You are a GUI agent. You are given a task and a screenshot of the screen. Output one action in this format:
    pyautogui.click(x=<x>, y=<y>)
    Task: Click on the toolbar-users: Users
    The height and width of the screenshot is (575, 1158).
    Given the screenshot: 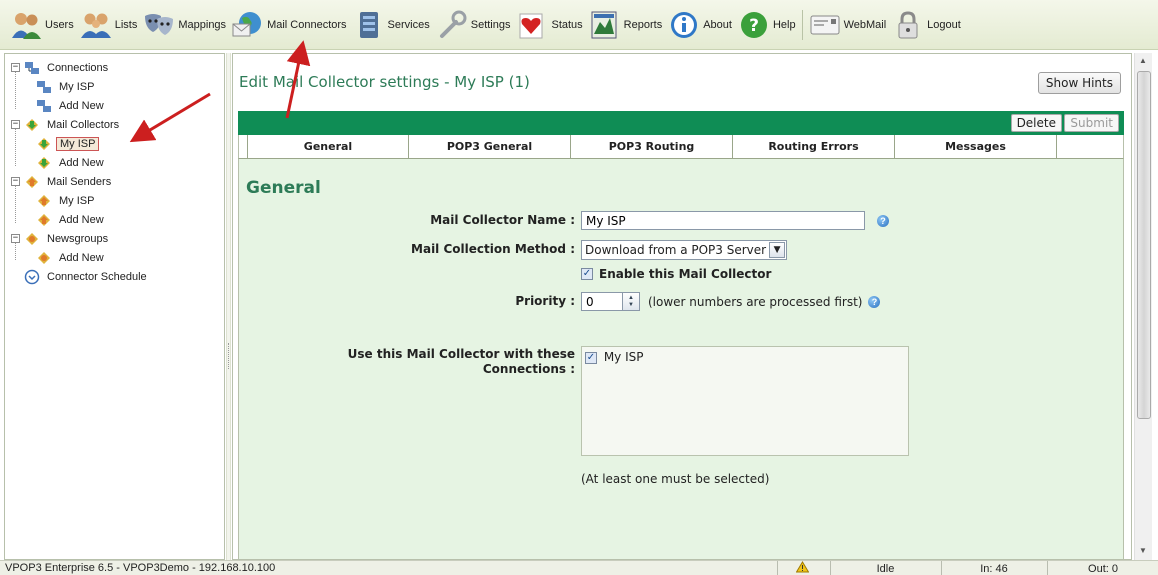 What is the action you would take?
    pyautogui.click(x=42, y=25)
    